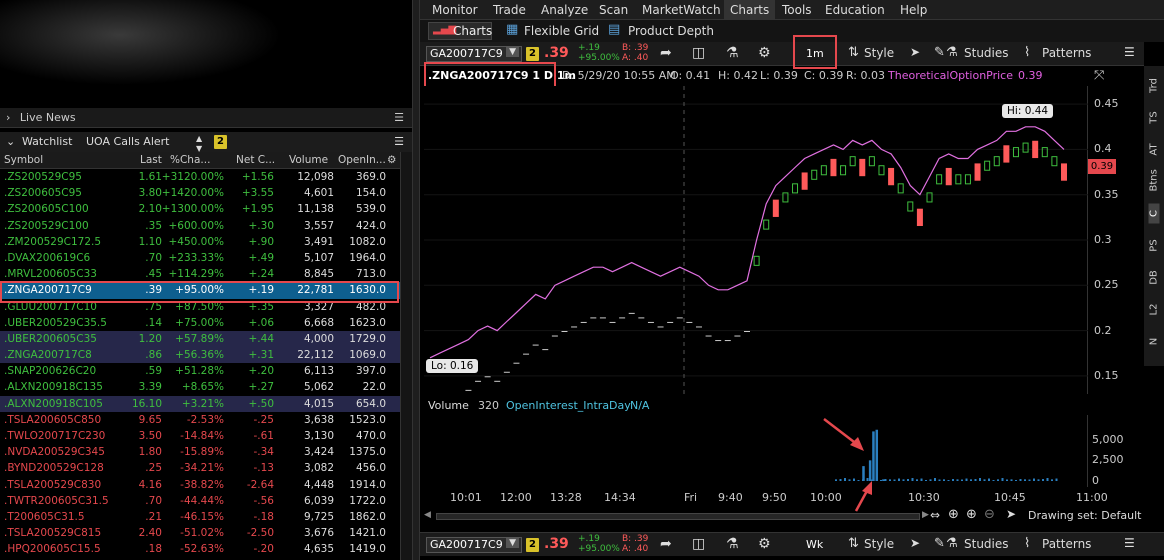 The width and height of the screenshot is (1164, 560). Describe the element at coordinates (10, 142) in the screenshot. I see `chevron-down-icon: ⌄` at that location.